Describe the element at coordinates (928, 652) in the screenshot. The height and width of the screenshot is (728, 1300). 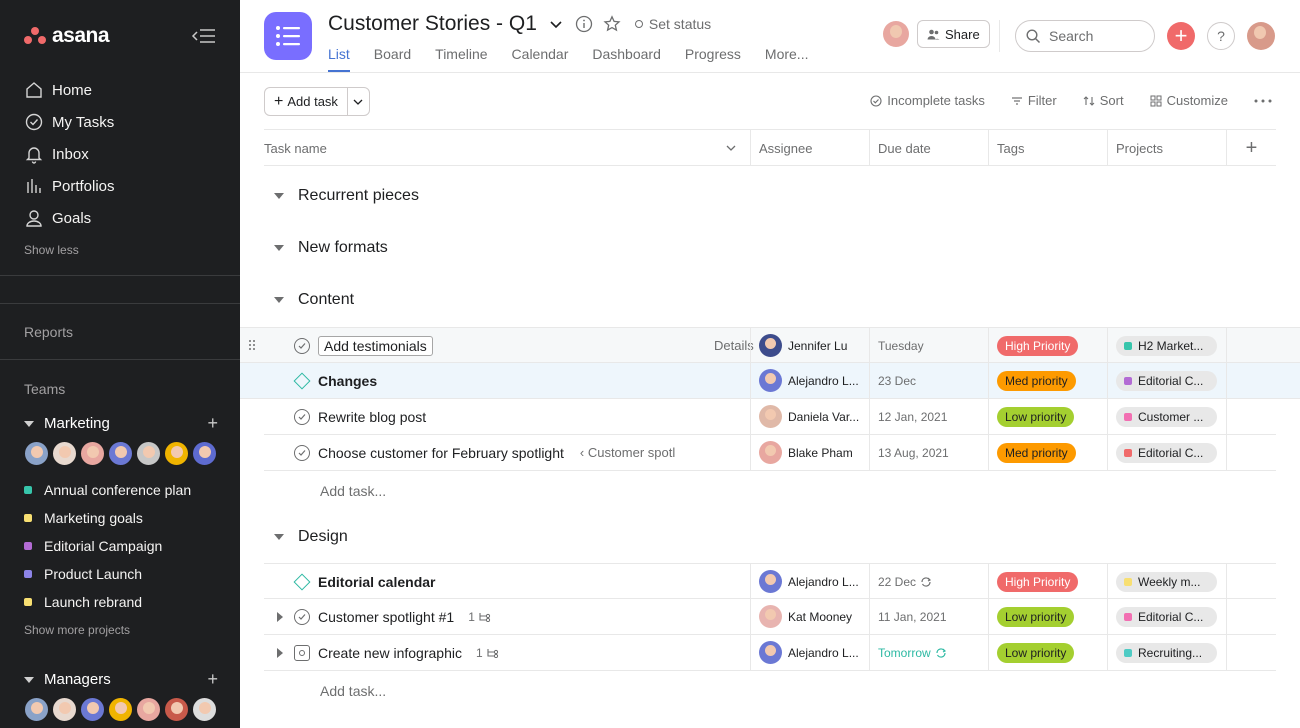
I see `due-date-cell: Tomorrow` at that location.